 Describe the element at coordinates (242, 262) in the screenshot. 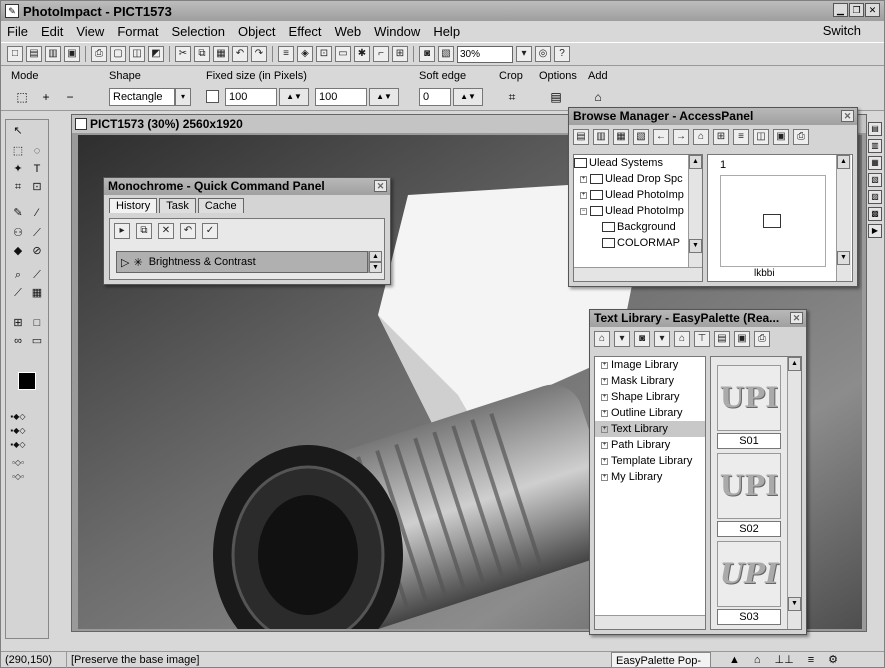

I see `history-entry: ▷ ✳ Brightness & Contrast` at that location.